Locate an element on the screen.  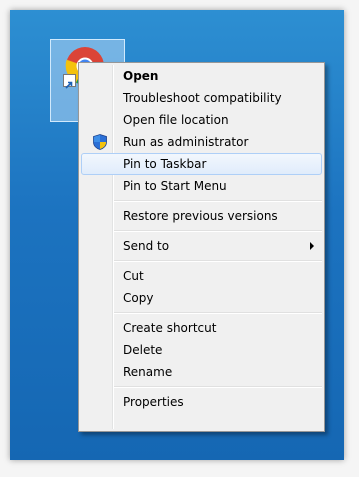
menu-item-troubleshoot-compatibility: Troubleshoot compatibility is located at coordinates (201, 98).